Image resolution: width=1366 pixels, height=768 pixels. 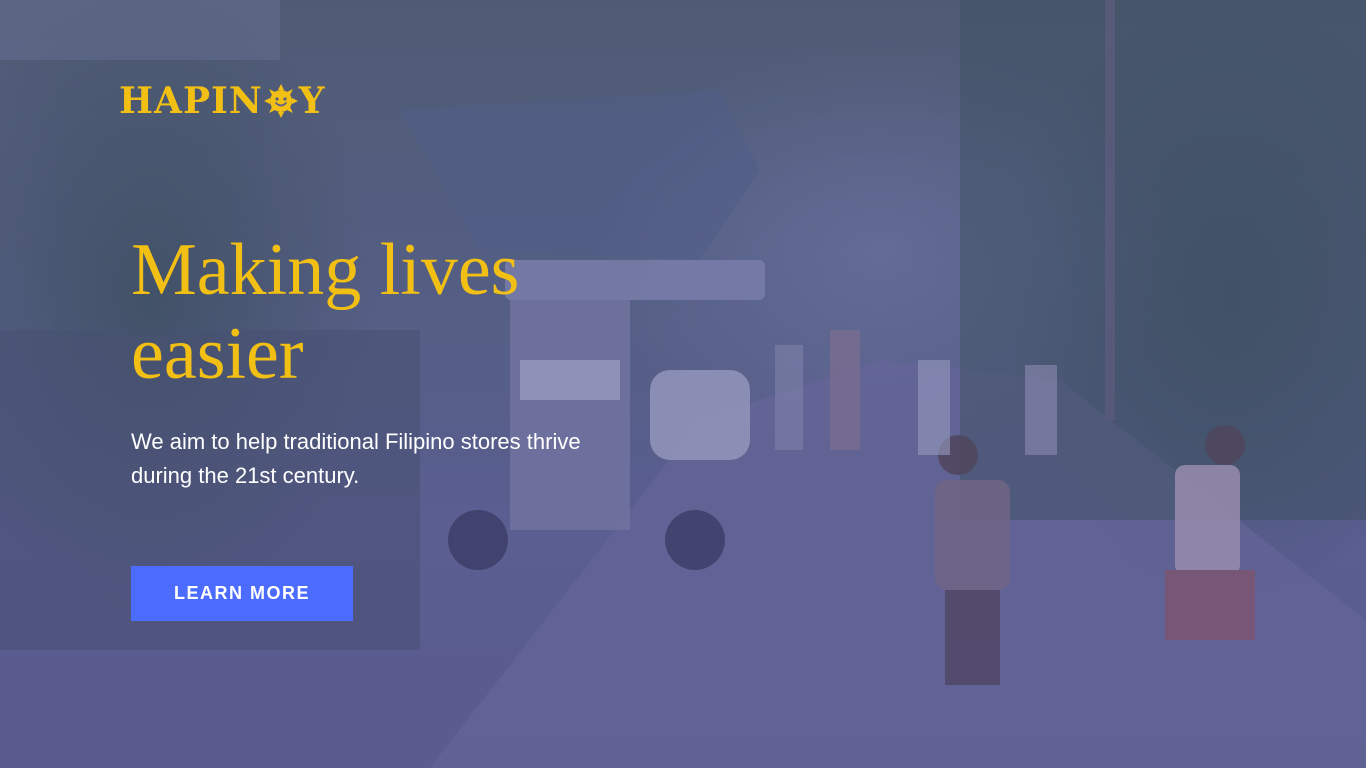 I want to click on logo-text-suffix: Y, so click(x=312, y=101).